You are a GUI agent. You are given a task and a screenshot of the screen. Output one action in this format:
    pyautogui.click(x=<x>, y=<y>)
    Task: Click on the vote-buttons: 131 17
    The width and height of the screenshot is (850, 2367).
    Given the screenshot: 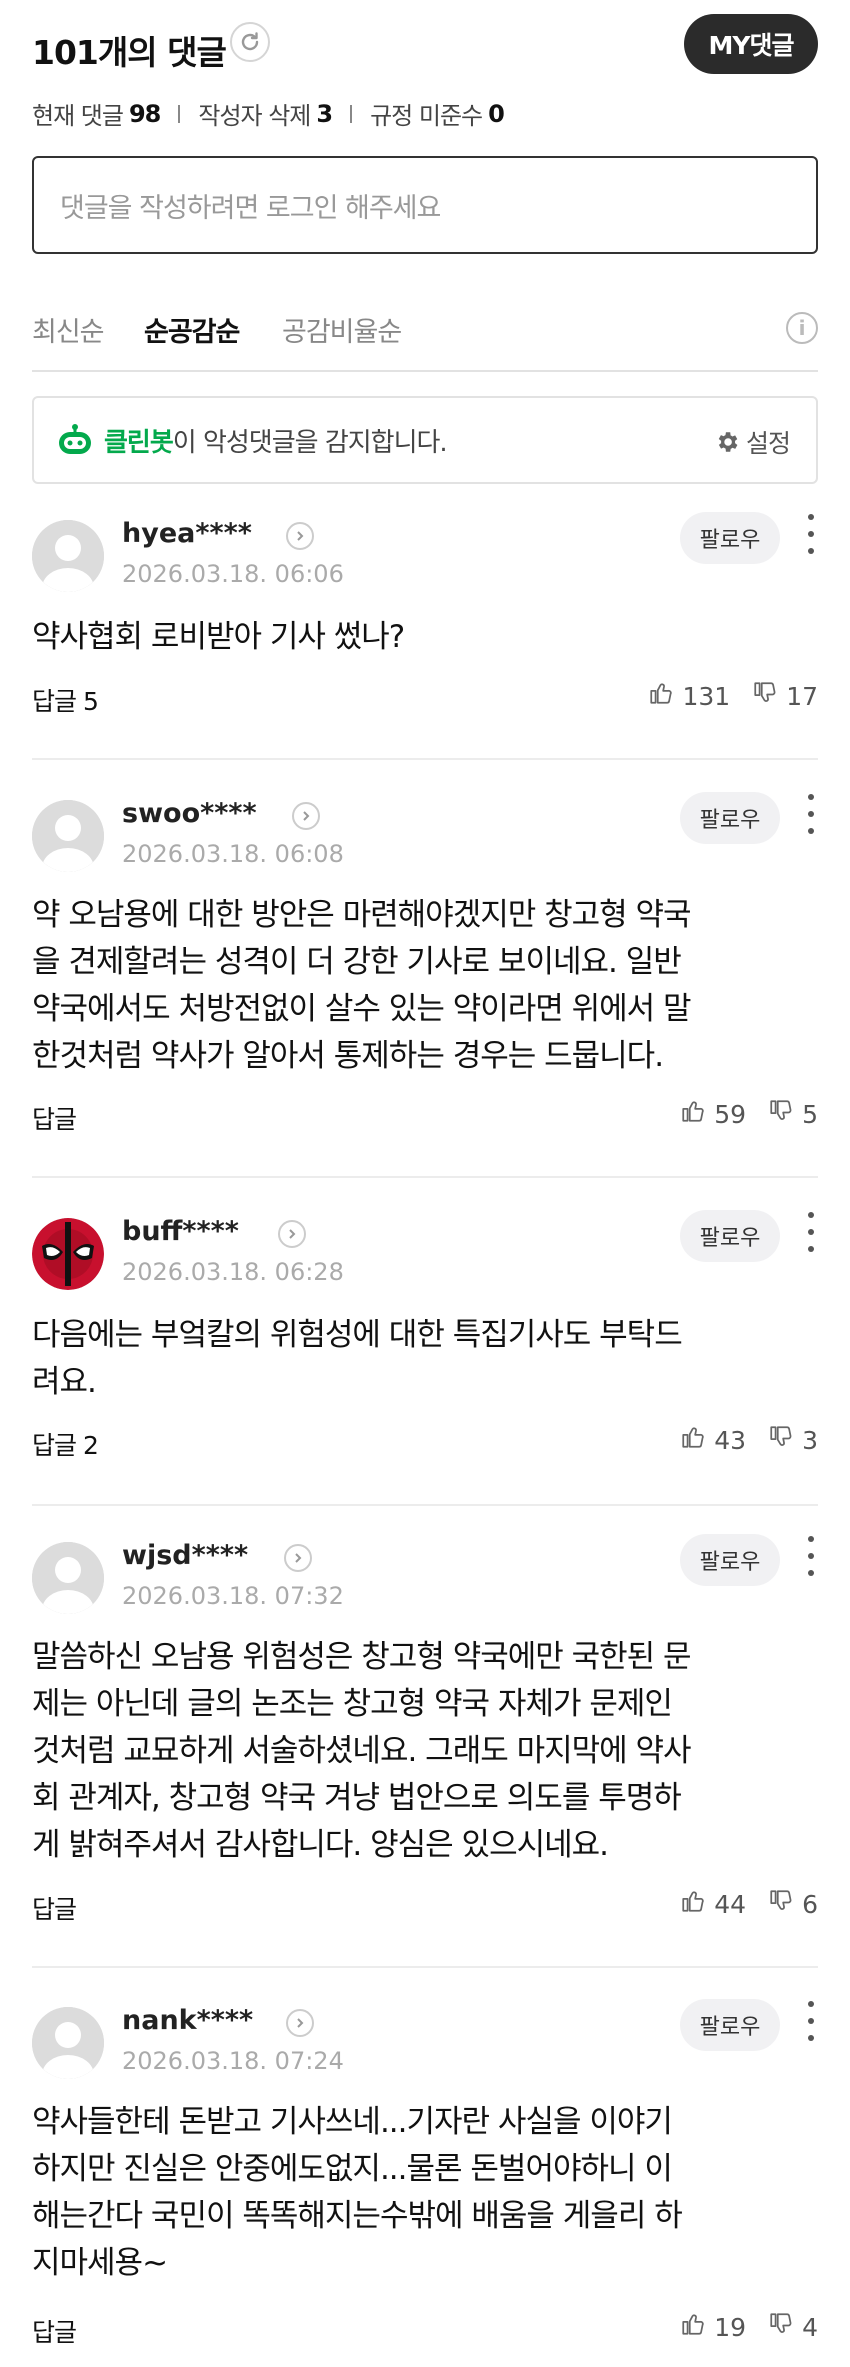 What is the action you would take?
    pyautogui.click(x=733, y=696)
    